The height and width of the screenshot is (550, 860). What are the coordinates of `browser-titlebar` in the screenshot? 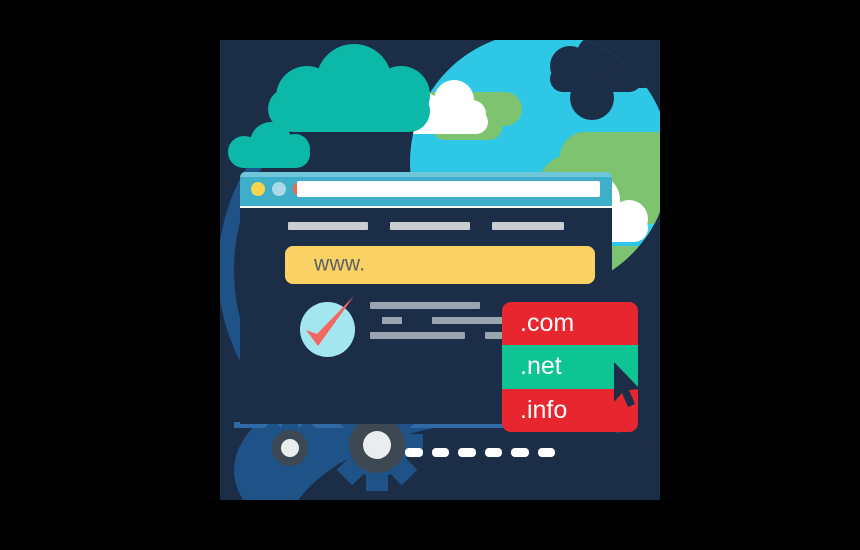 It's located at (426, 189).